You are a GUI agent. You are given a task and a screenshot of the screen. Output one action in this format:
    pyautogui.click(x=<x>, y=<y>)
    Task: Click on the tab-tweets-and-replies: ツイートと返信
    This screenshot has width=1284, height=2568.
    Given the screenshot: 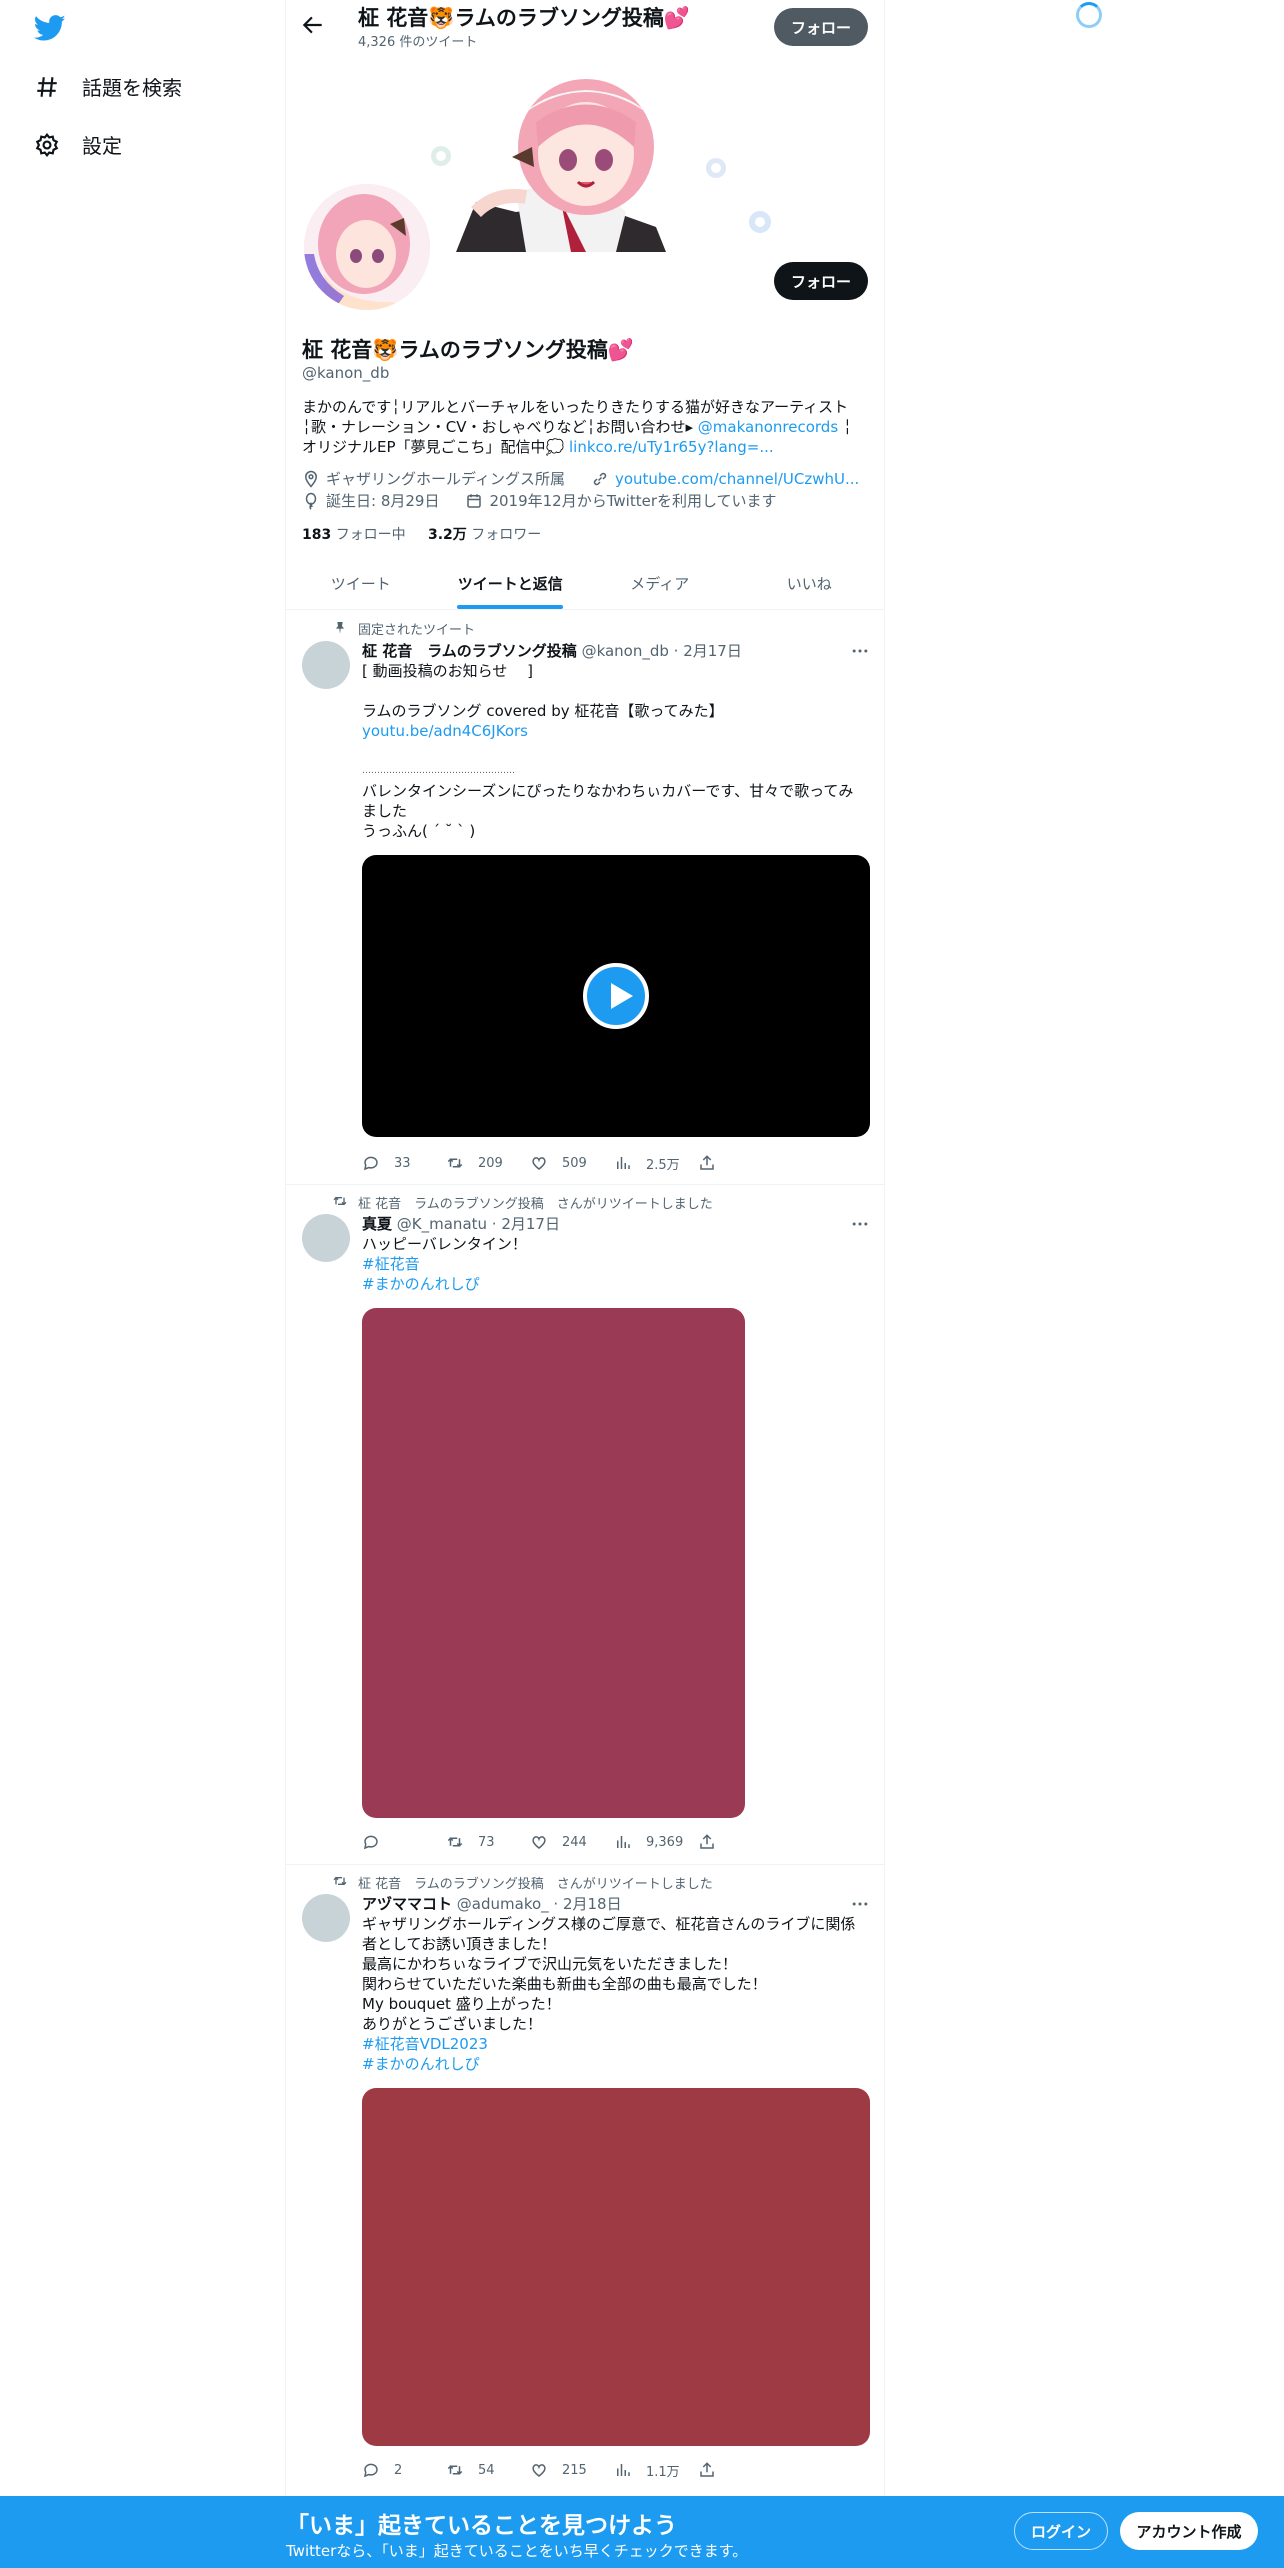 What is the action you would take?
    pyautogui.click(x=511, y=583)
    